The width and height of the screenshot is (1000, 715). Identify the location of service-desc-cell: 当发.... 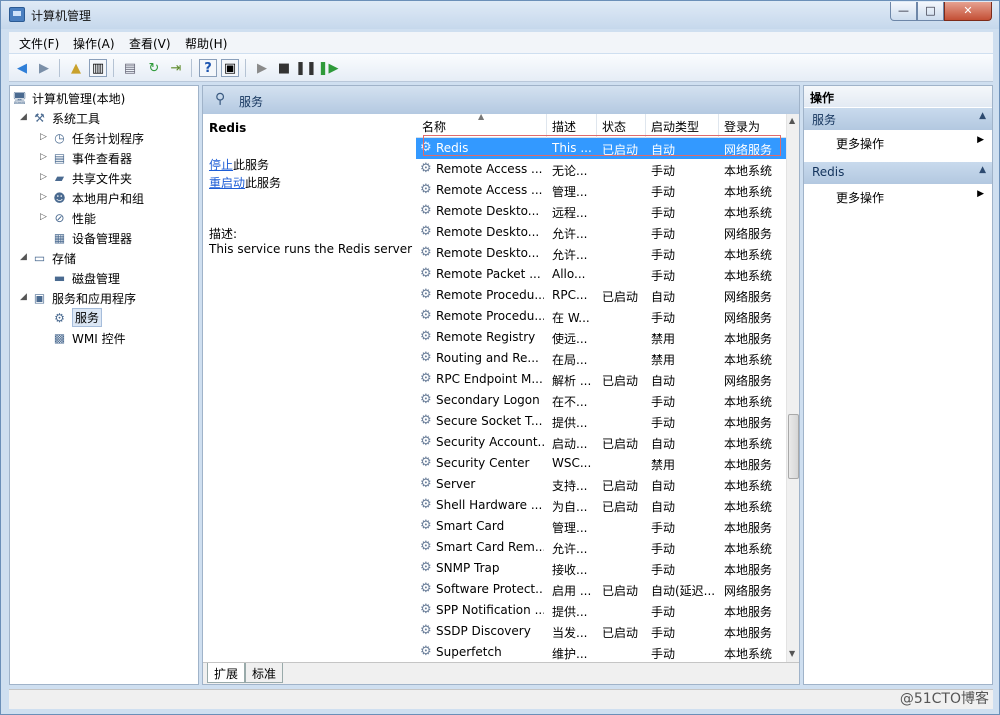
(570, 633).